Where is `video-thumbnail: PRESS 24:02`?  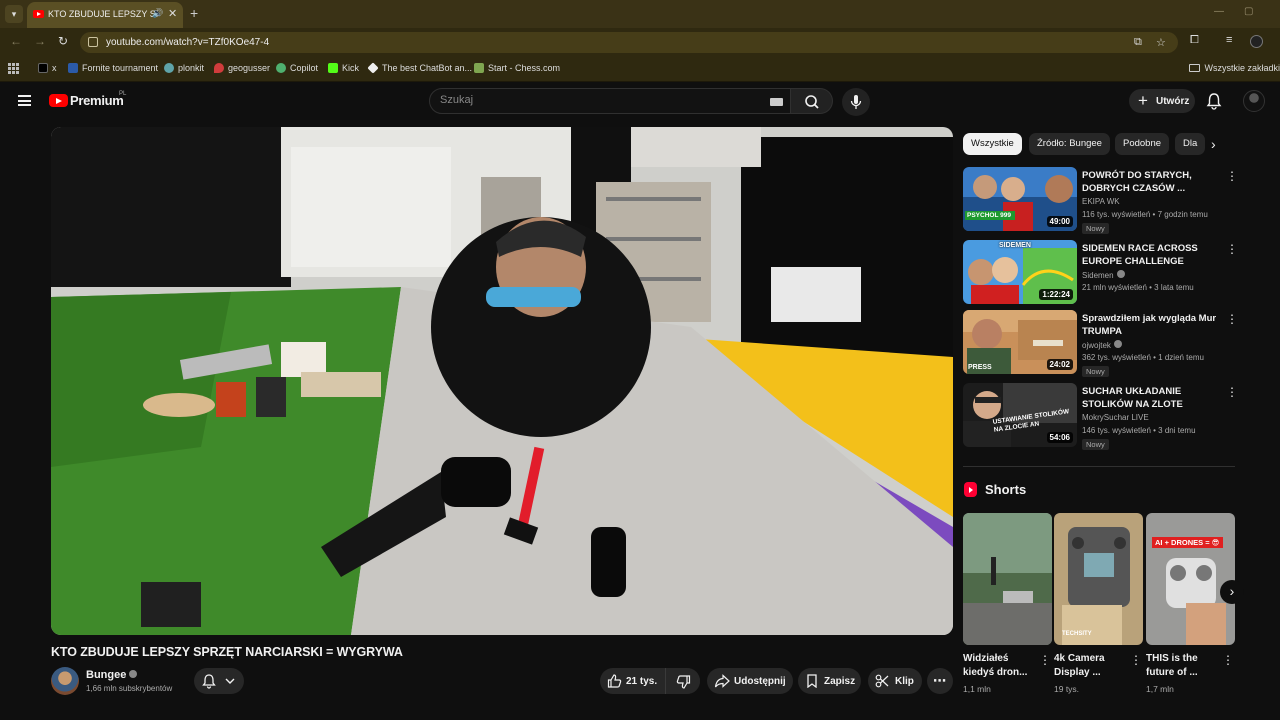
video-thumbnail: PRESS 24:02 is located at coordinates (1020, 342).